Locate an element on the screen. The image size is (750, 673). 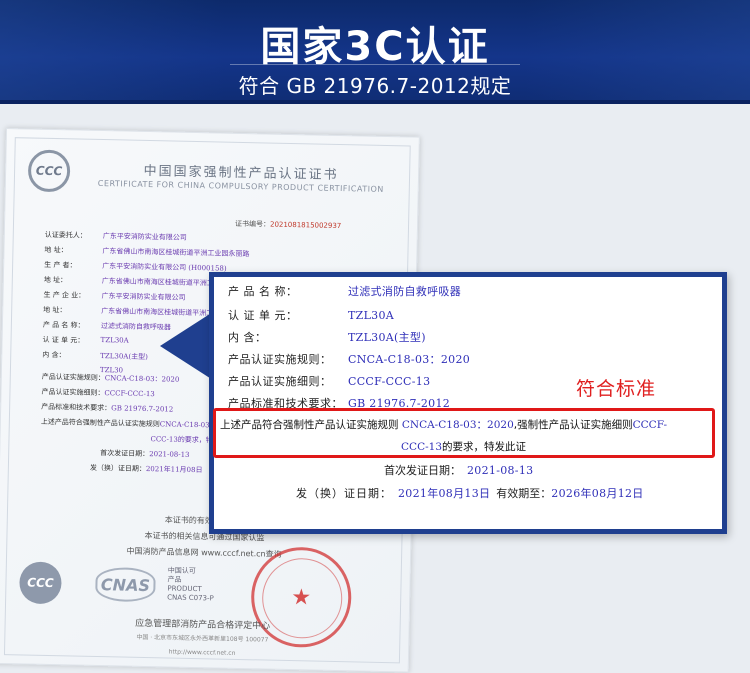
standard-value: CCCF-CCC-13 is located at coordinates (129, 393).